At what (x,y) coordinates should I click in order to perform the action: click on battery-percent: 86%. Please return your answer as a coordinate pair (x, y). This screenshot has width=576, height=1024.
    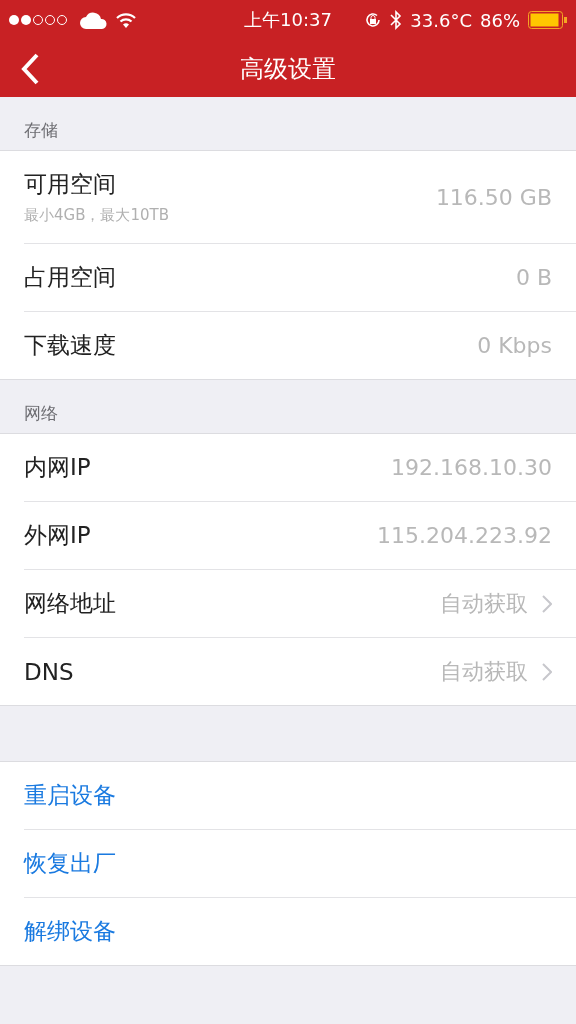
    Looking at the image, I should click on (500, 20).